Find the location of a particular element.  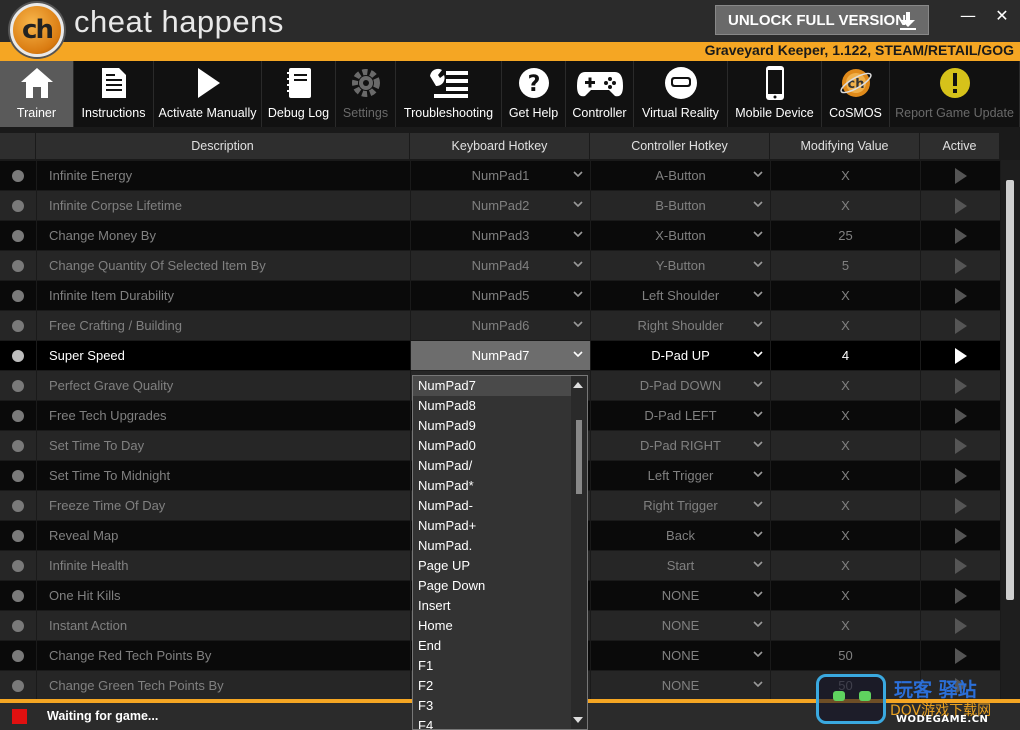

header-description: Description is located at coordinates (223, 146).